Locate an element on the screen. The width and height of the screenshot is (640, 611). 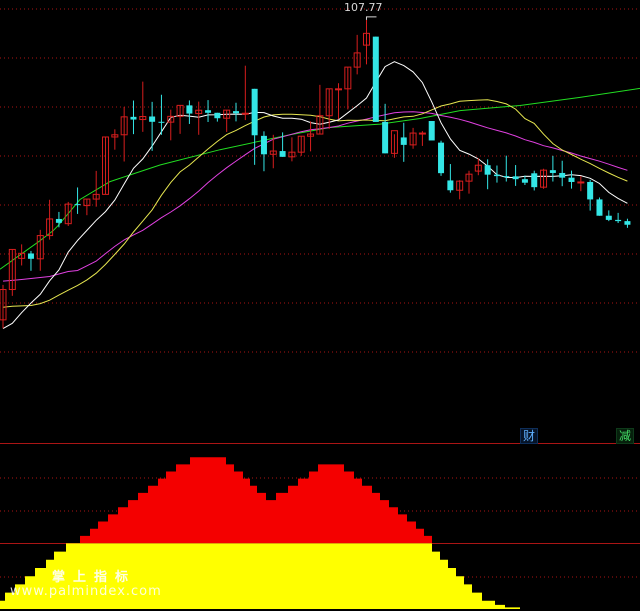
peak-price-label: 107.77 is located at coordinates (363, 7).